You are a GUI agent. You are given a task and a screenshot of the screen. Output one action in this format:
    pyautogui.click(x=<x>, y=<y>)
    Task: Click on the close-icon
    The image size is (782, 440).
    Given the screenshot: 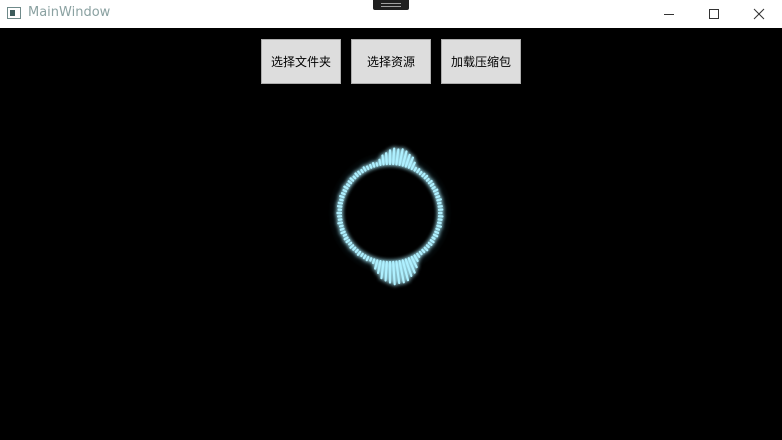 What is the action you would take?
    pyautogui.click(x=759, y=14)
    